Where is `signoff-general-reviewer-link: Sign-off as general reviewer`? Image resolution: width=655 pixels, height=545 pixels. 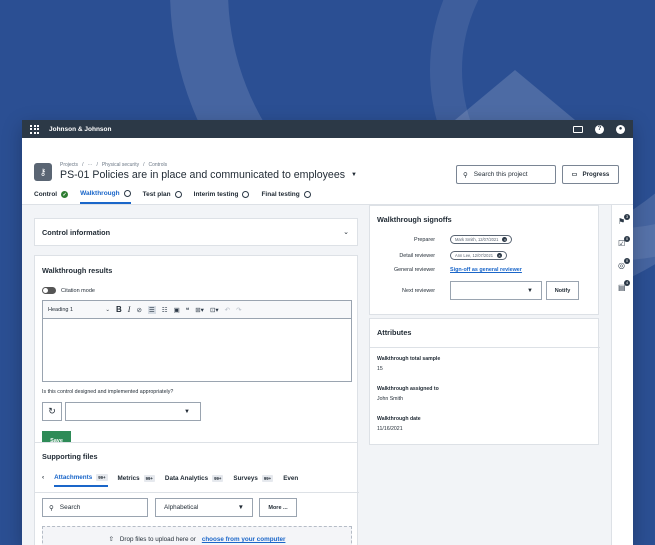
signoff-general-reviewer-link: Sign-off as general reviewer is located at coordinates (486, 270).